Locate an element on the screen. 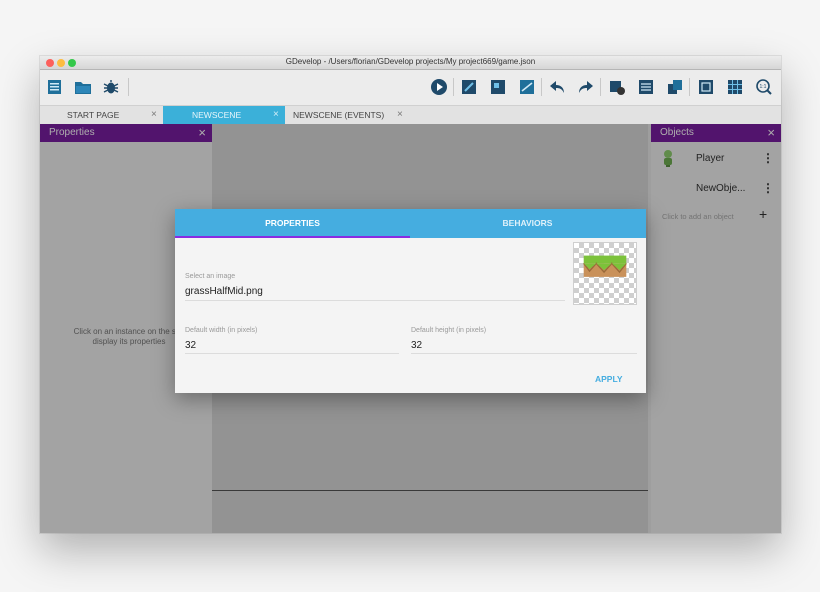 The image size is (820, 592). apply-button: APPLY is located at coordinates (609, 379).